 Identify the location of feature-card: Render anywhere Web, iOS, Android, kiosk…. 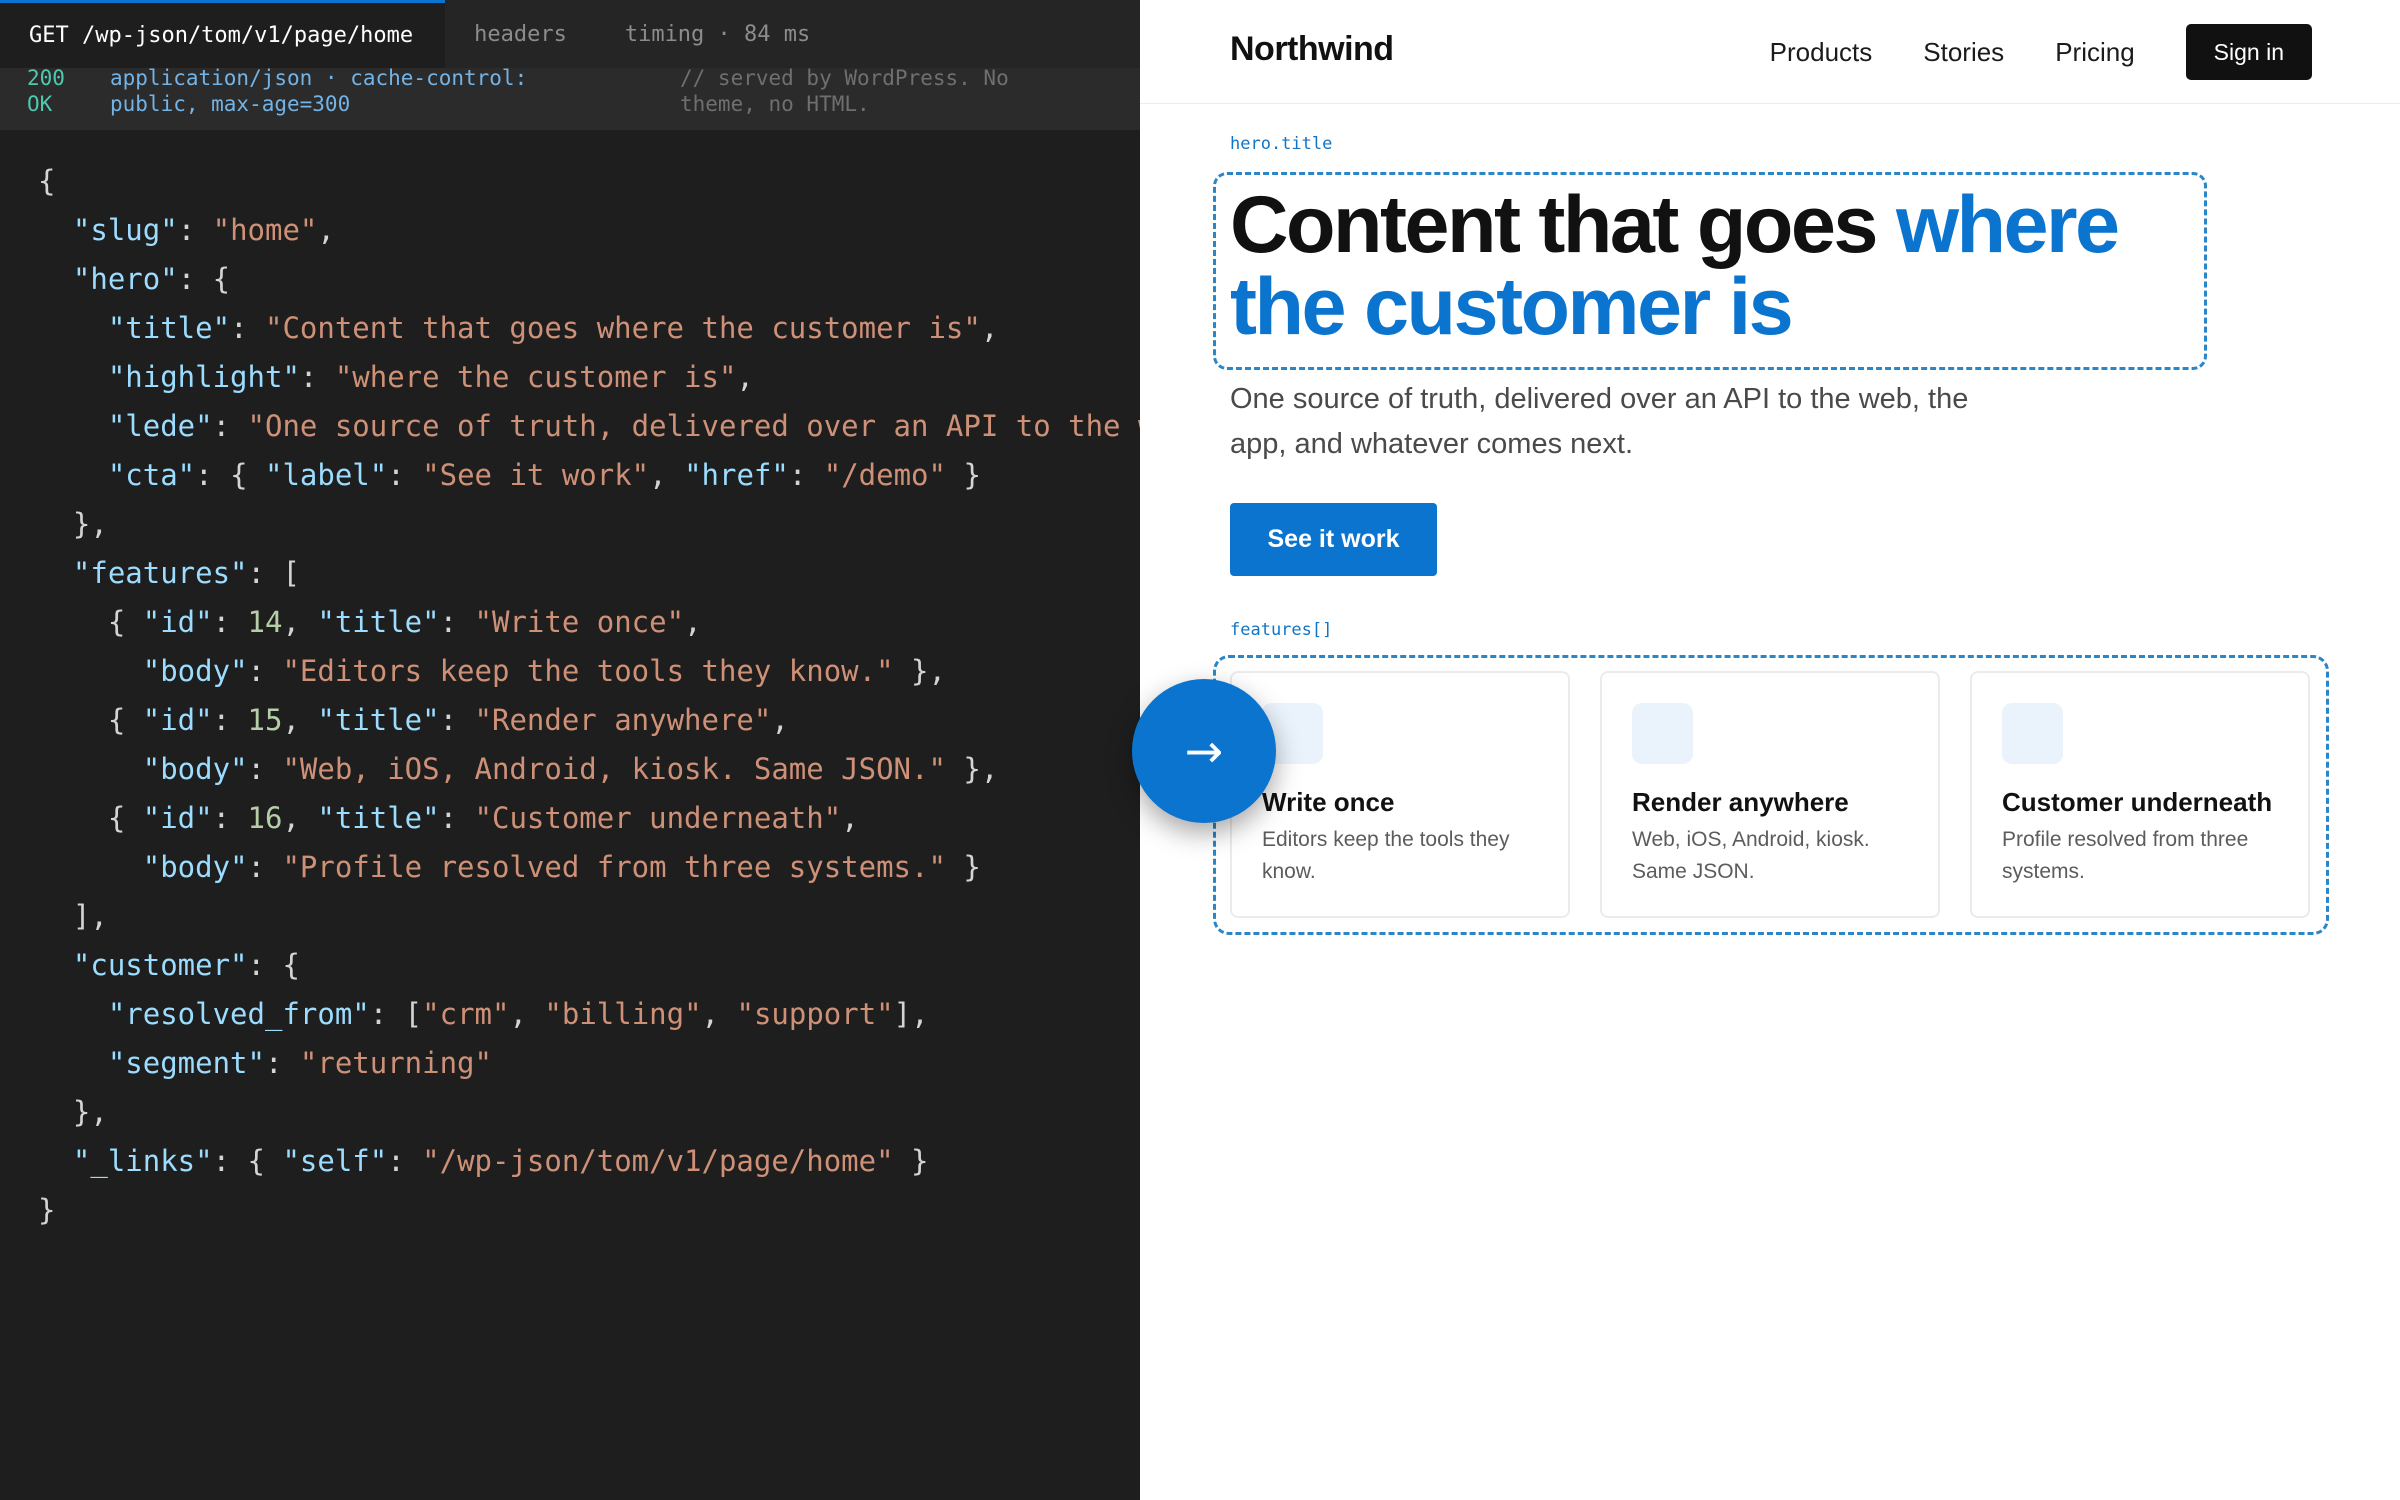
(1770, 794).